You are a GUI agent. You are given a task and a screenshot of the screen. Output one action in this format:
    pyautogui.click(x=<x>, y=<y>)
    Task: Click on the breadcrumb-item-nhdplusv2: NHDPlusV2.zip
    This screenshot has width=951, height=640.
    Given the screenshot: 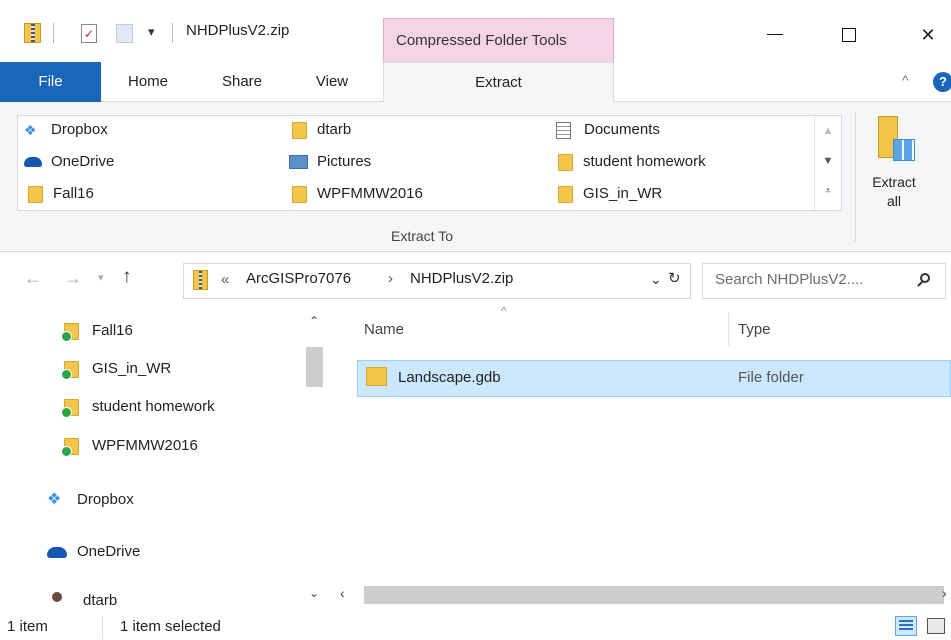 What is the action you would take?
    pyautogui.click(x=461, y=278)
    